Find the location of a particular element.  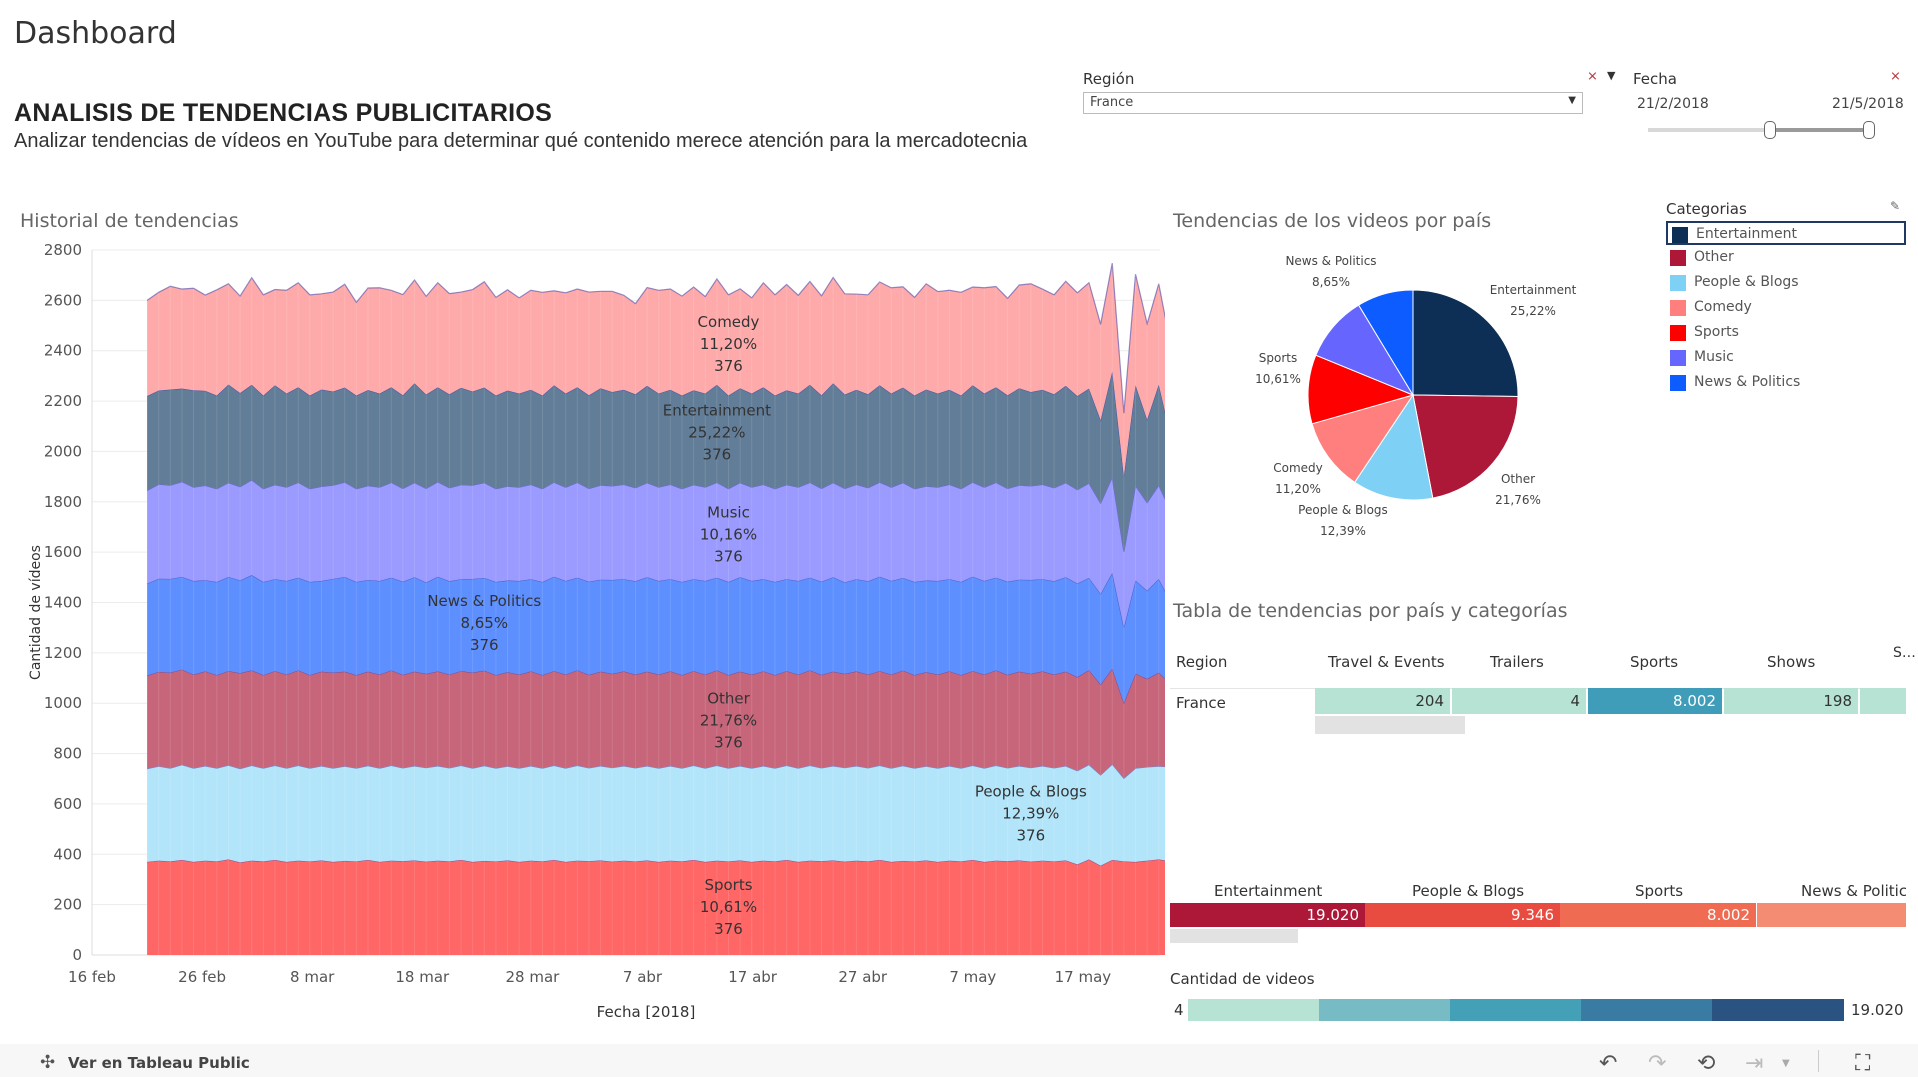

pie-percent-other: 21,76% is located at coordinates (1518, 500).